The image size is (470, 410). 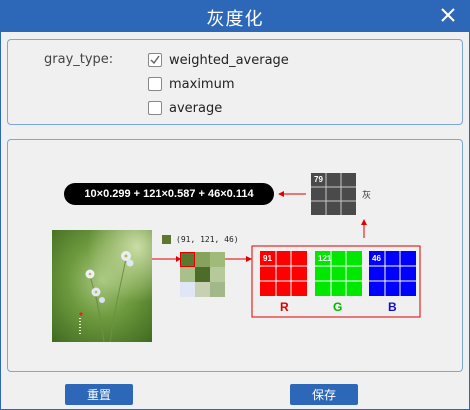 I want to click on average-label: average, so click(x=196, y=108).